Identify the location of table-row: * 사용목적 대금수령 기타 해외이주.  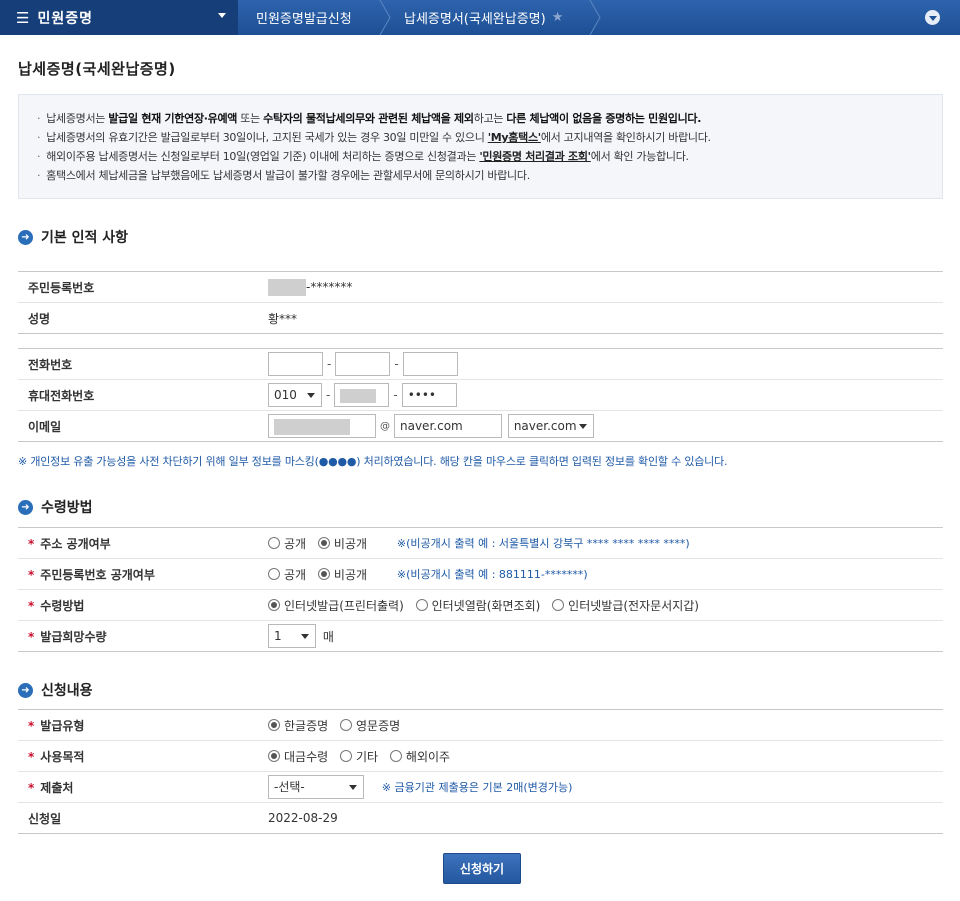
(480, 756).